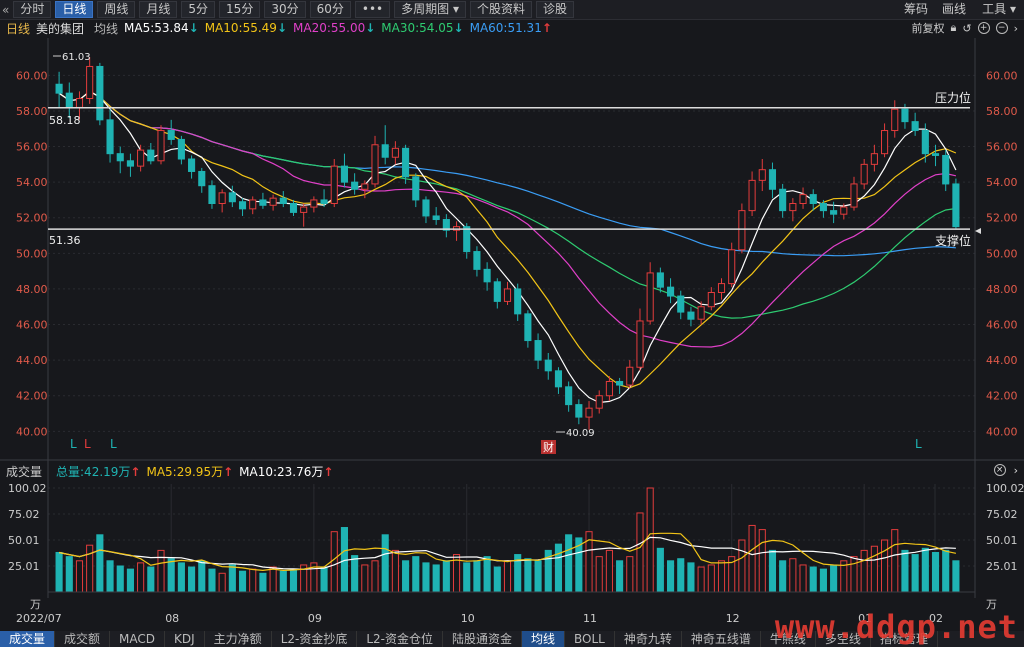 This screenshot has width=1024, height=647. Describe the element at coordinates (24, 514) in the screenshot. I see `volume-tick-left: 75.02` at that location.